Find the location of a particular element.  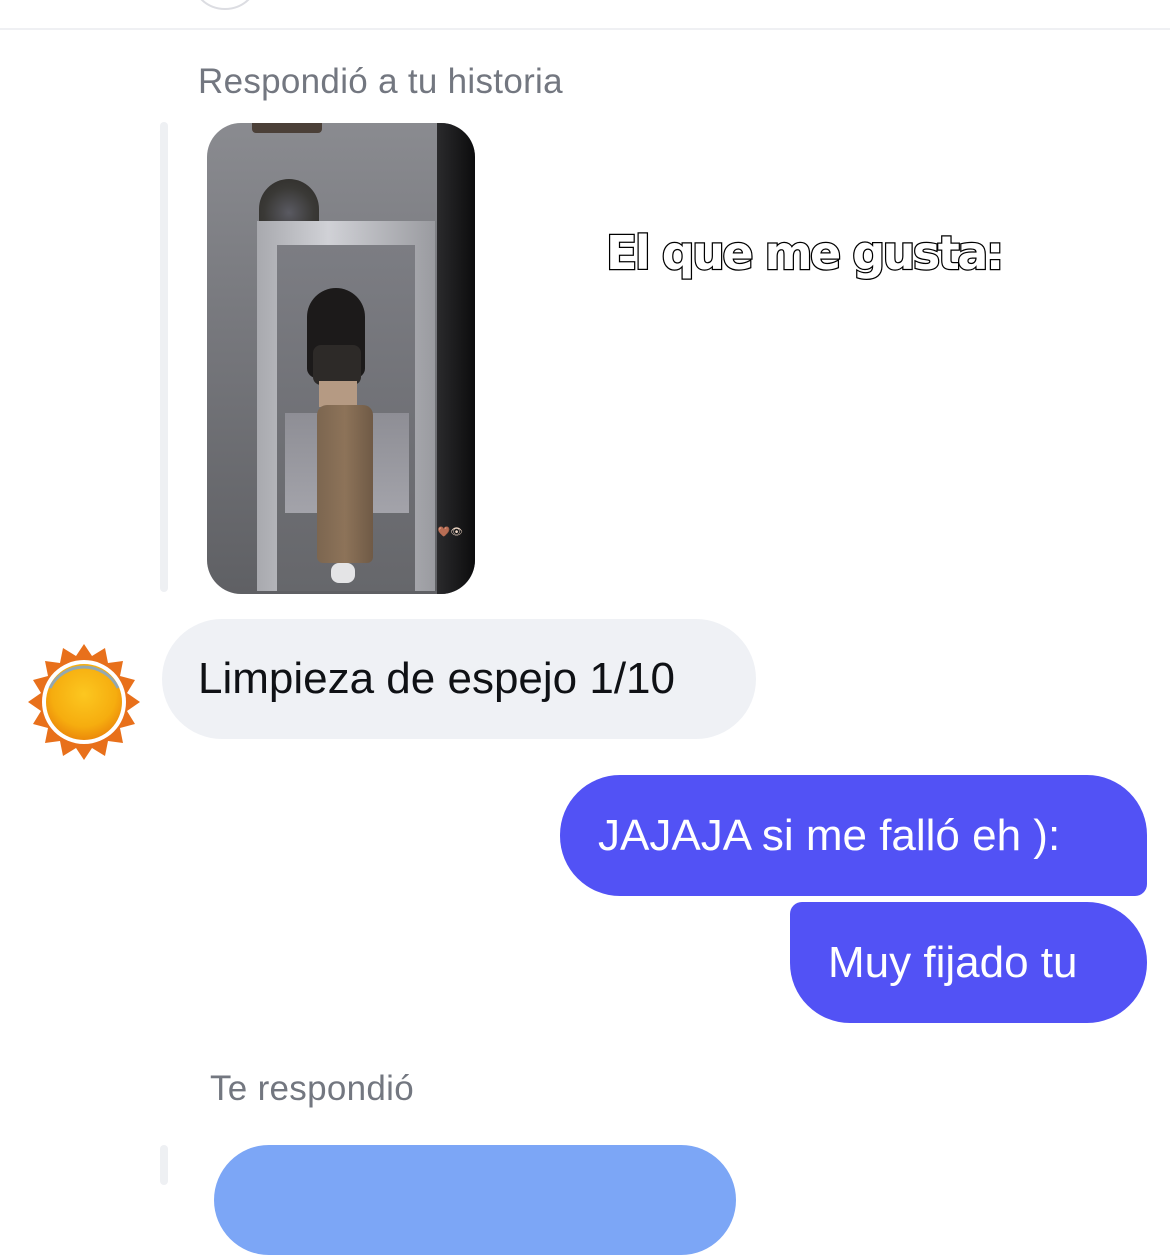

sun-core is located at coordinates (84, 702).